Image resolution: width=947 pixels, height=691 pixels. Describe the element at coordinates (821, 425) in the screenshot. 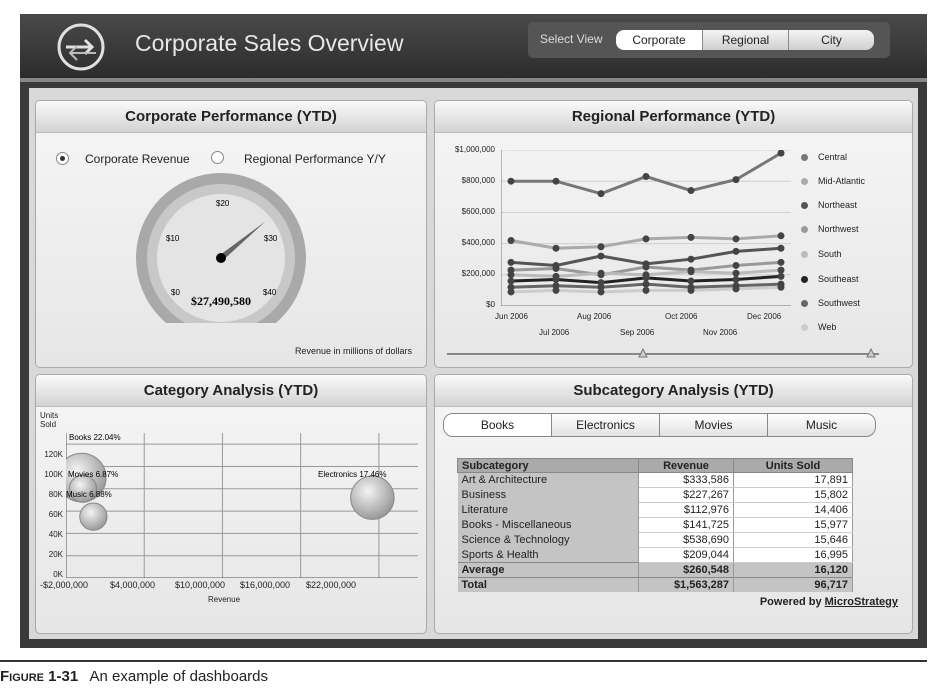

I see `subtab-music: Music` at that location.